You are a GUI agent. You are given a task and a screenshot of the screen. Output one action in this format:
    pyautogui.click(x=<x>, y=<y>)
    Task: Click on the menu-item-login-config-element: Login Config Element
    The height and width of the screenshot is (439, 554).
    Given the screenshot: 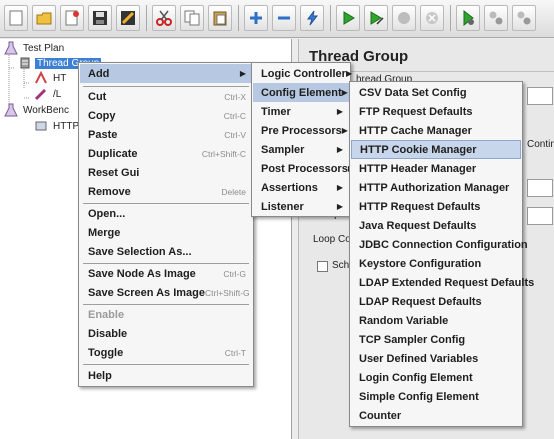 What is the action you would take?
    pyautogui.click(x=436, y=377)
    